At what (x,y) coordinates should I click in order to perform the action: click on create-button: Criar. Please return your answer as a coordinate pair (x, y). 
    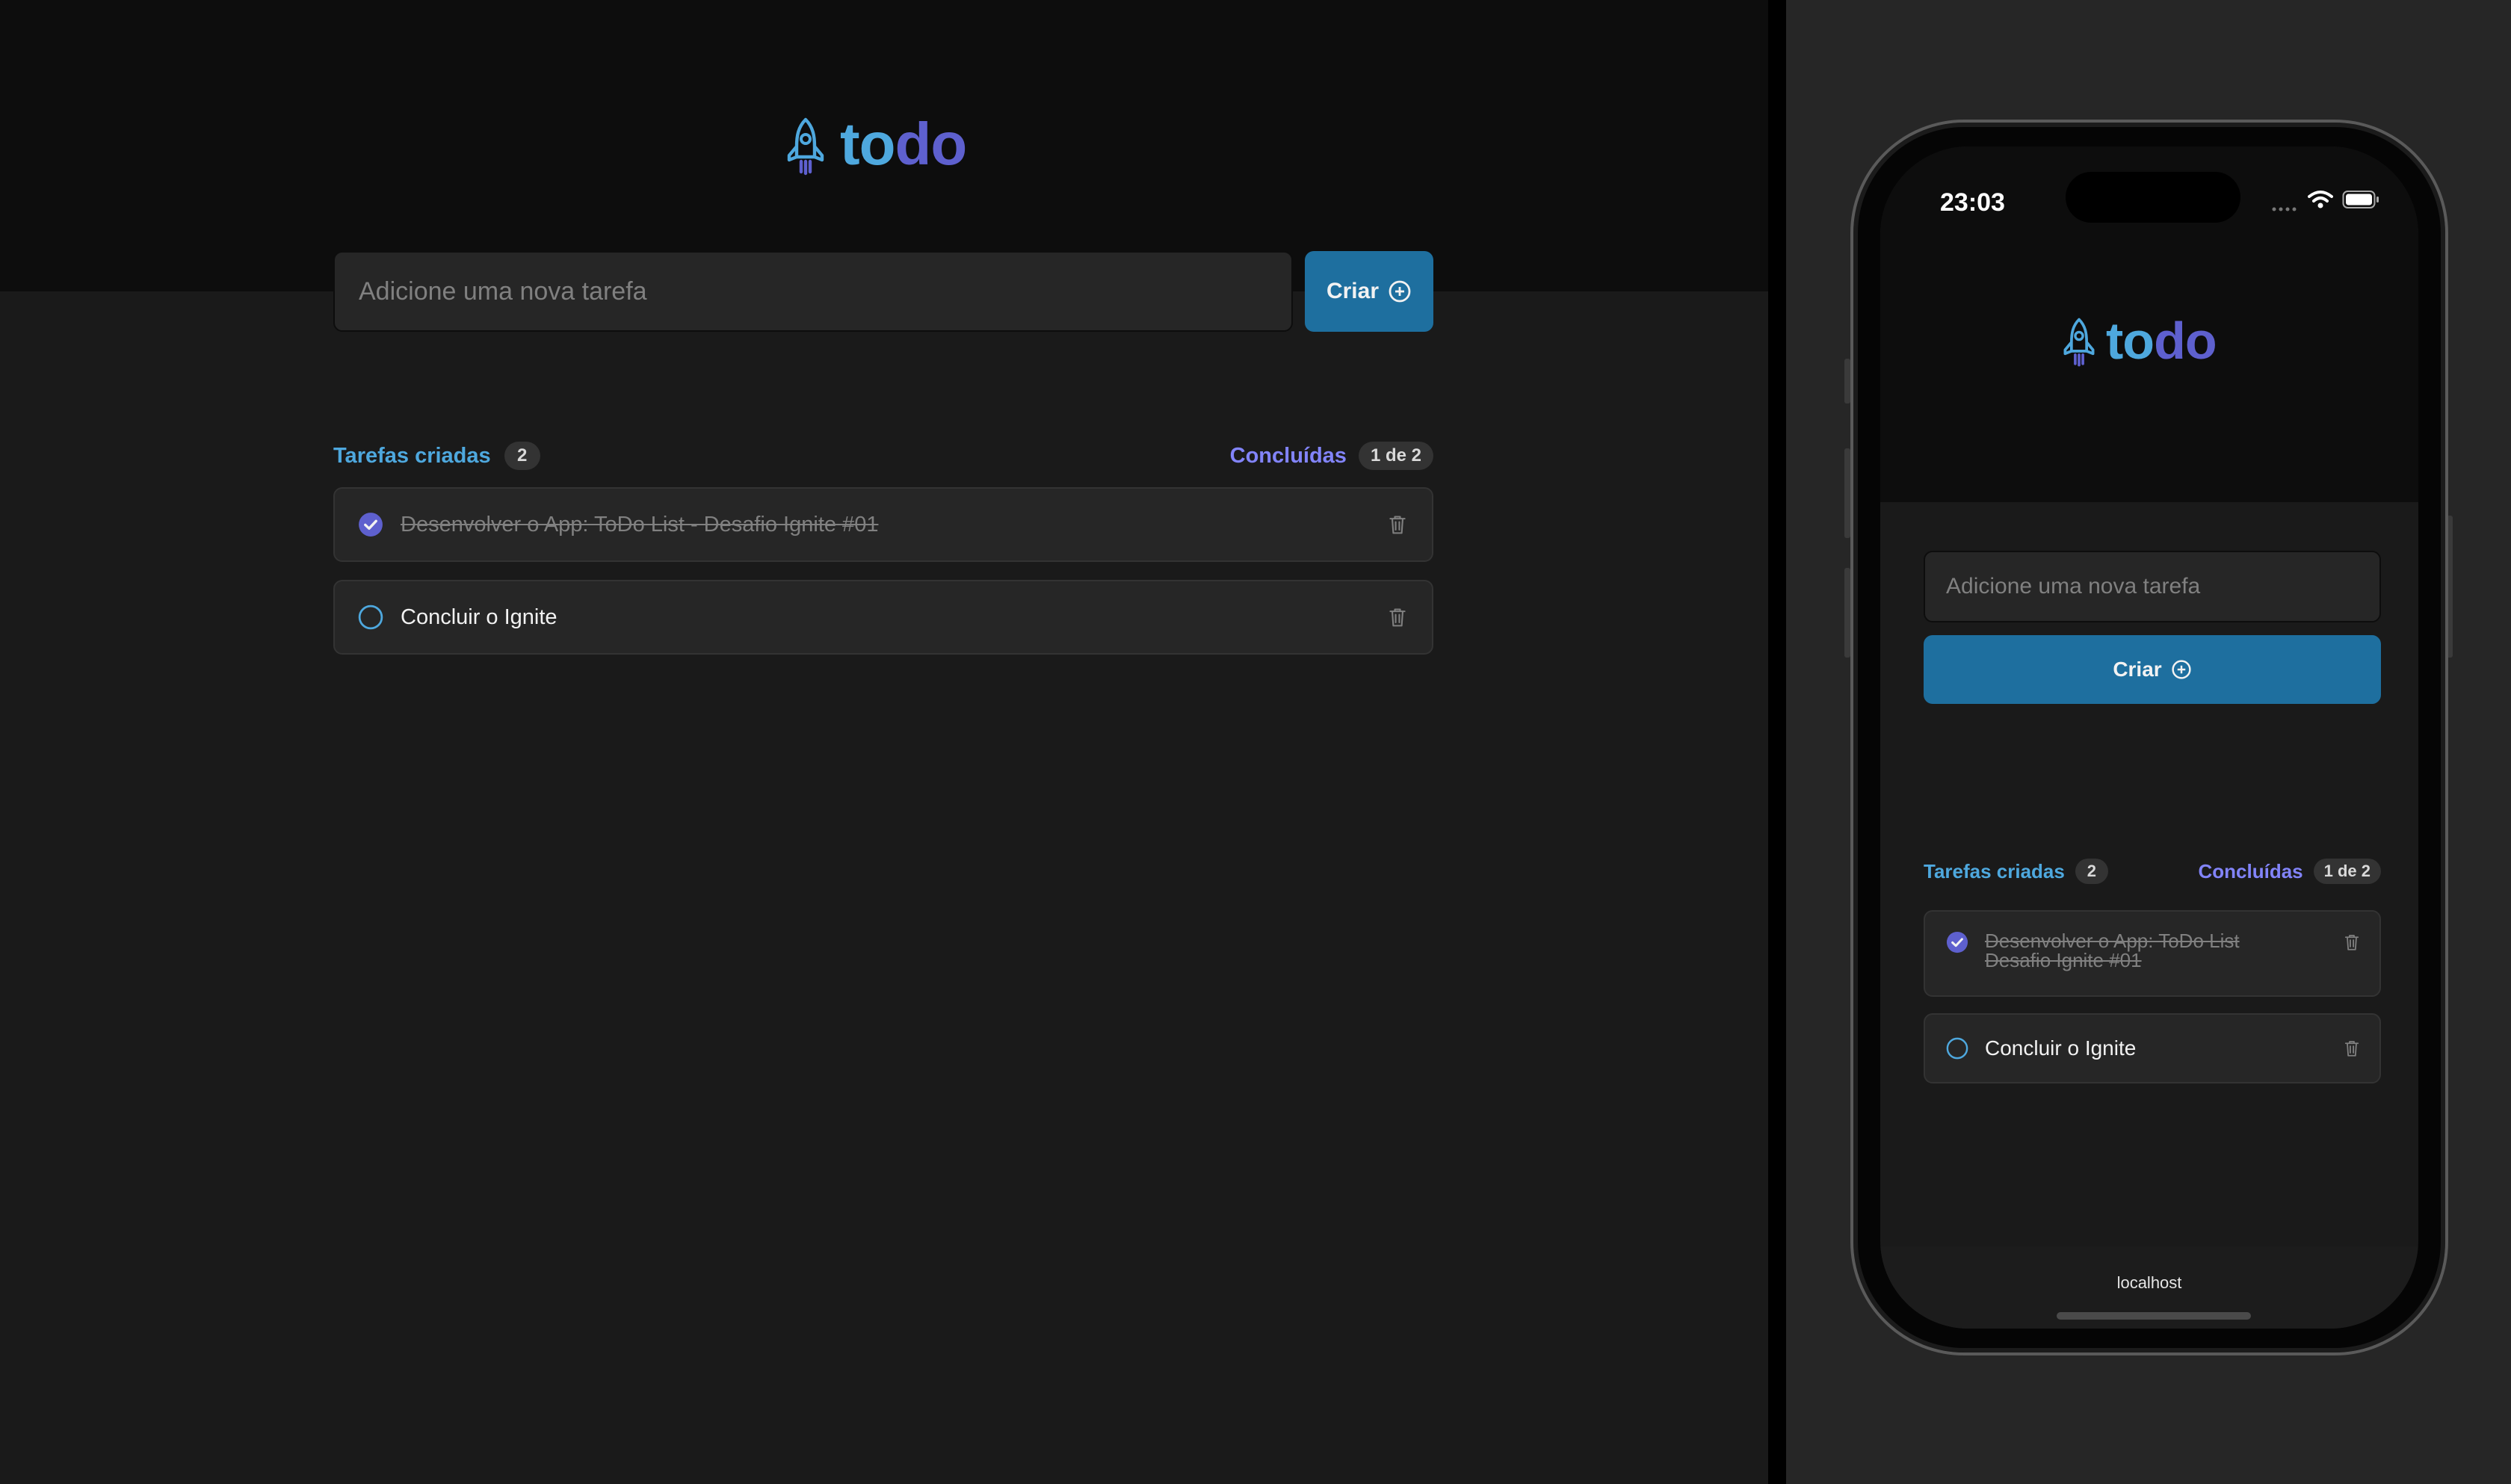
    Looking at the image, I should click on (1369, 292).